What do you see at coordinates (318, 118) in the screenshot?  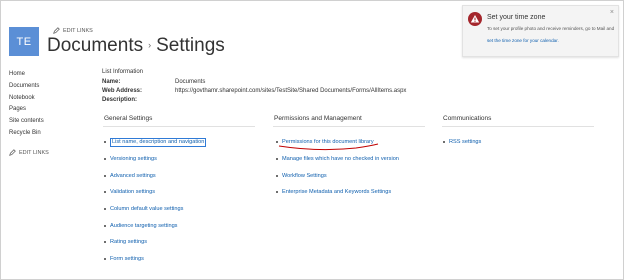 I see `permissions-heading: Permissions and Management` at bounding box center [318, 118].